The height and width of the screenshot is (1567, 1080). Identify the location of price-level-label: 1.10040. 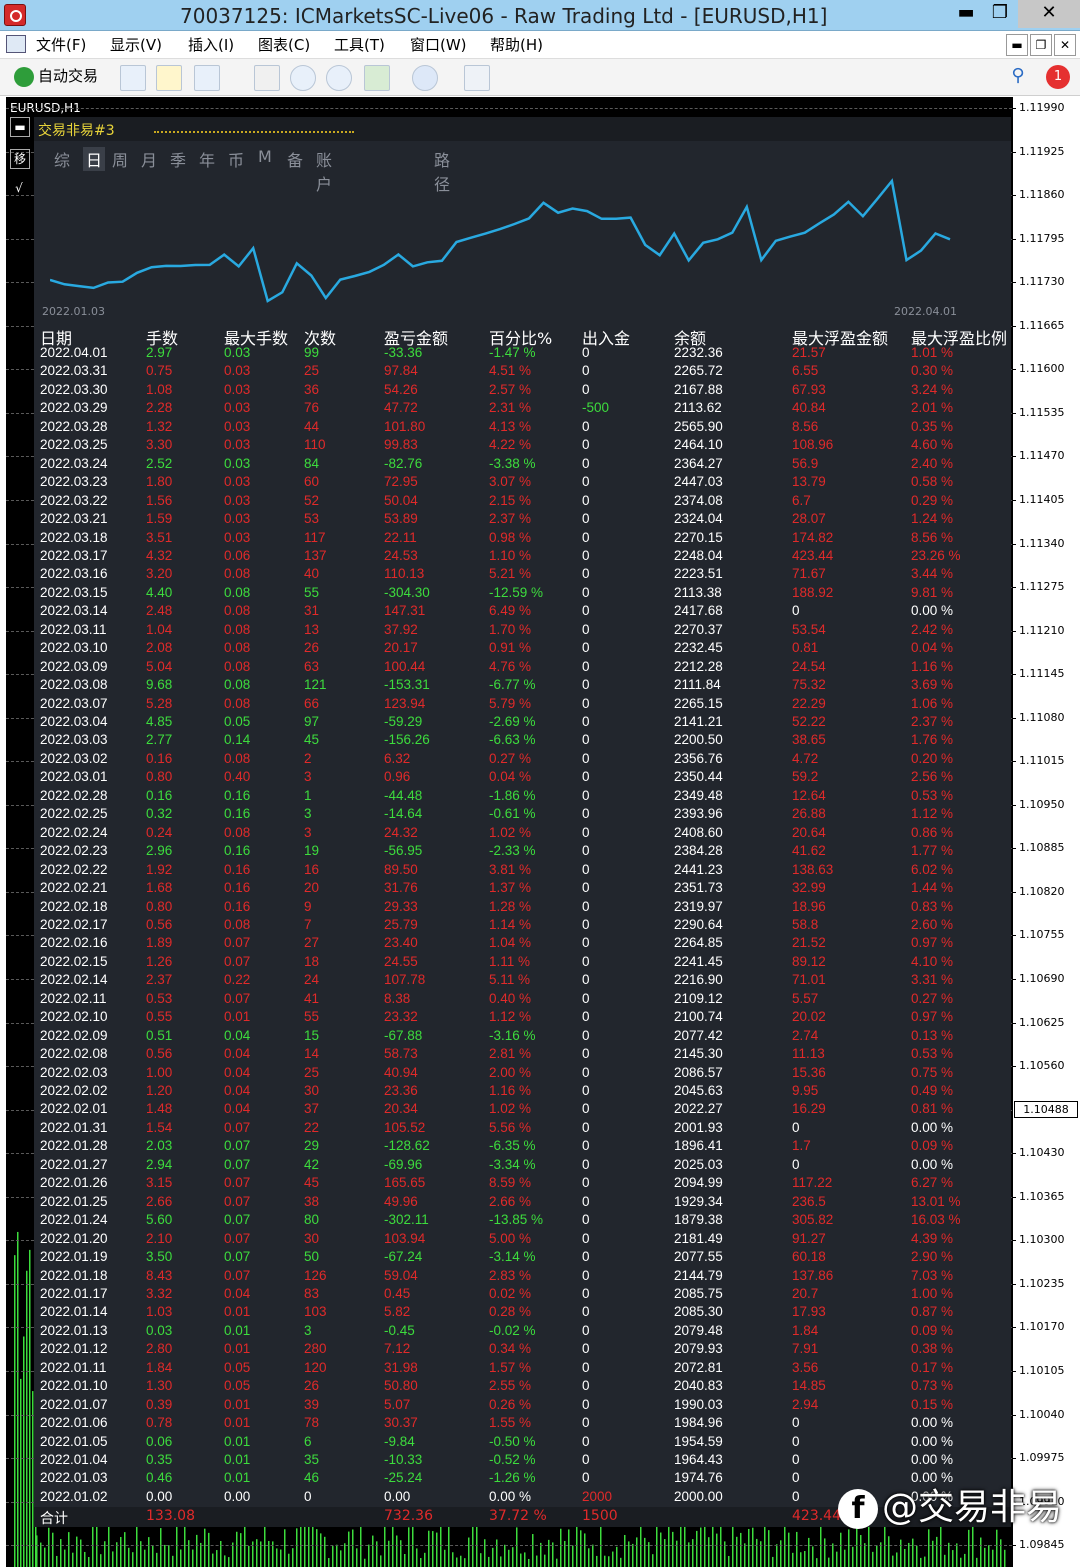
(1038, 1414).